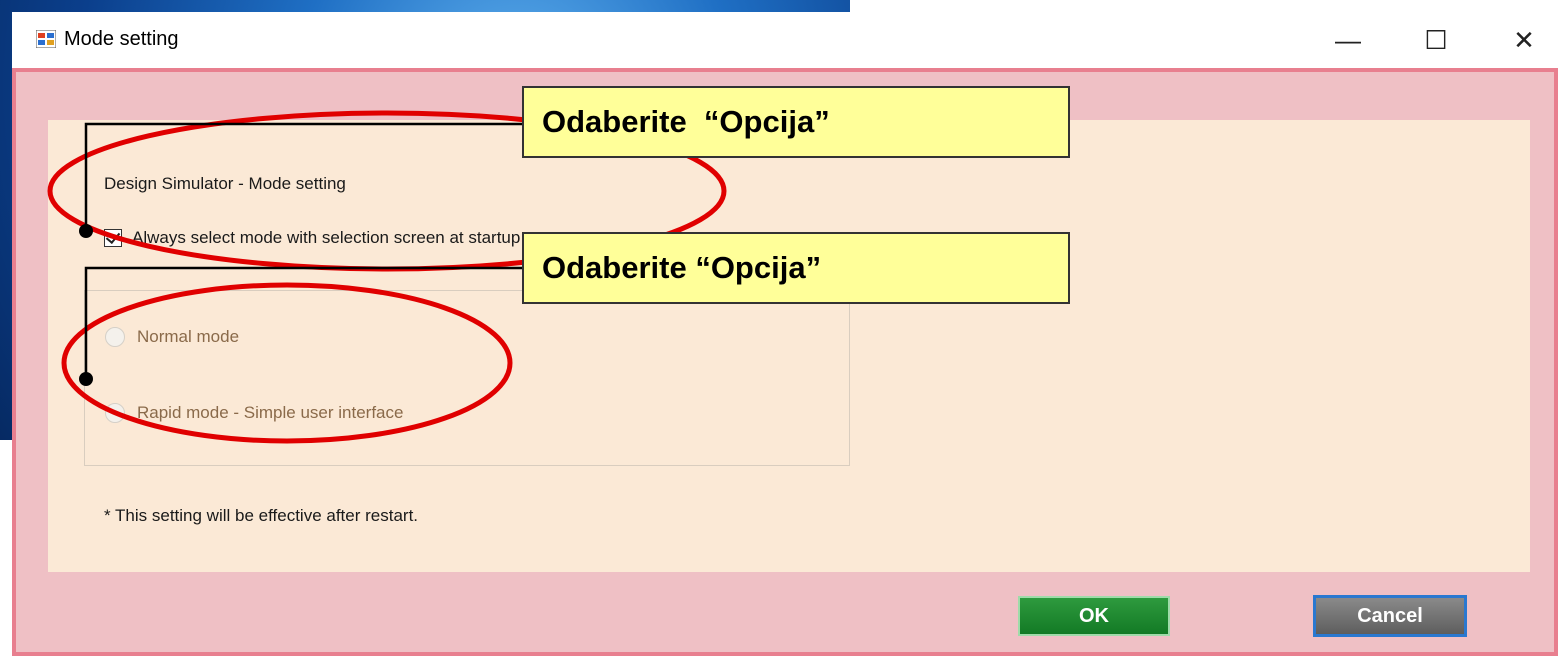 This screenshot has height=656, width=1558. What do you see at coordinates (270, 413) in the screenshot?
I see `rapid-mode-label: Rapid mode - Simple user interface` at bounding box center [270, 413].